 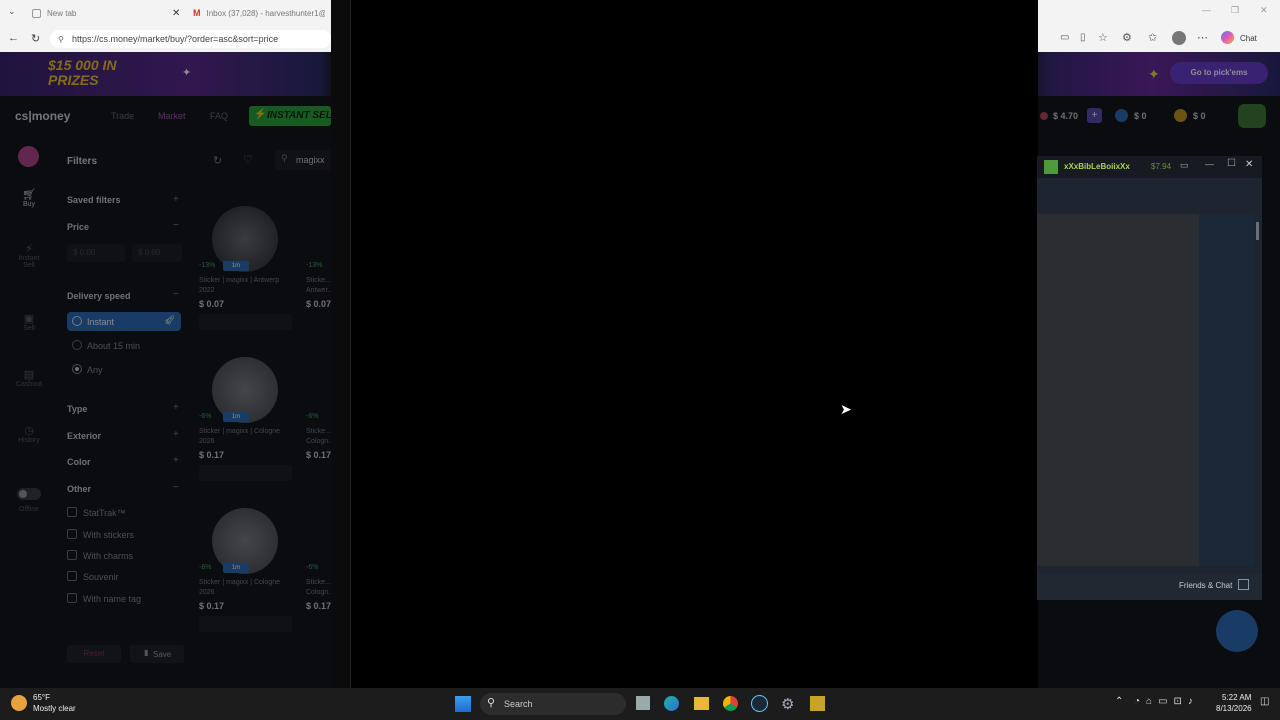 What do you see at coordinates (1243, 584) in the screenshot?
I see `chat-icon` at bounding box center [1243, 584].